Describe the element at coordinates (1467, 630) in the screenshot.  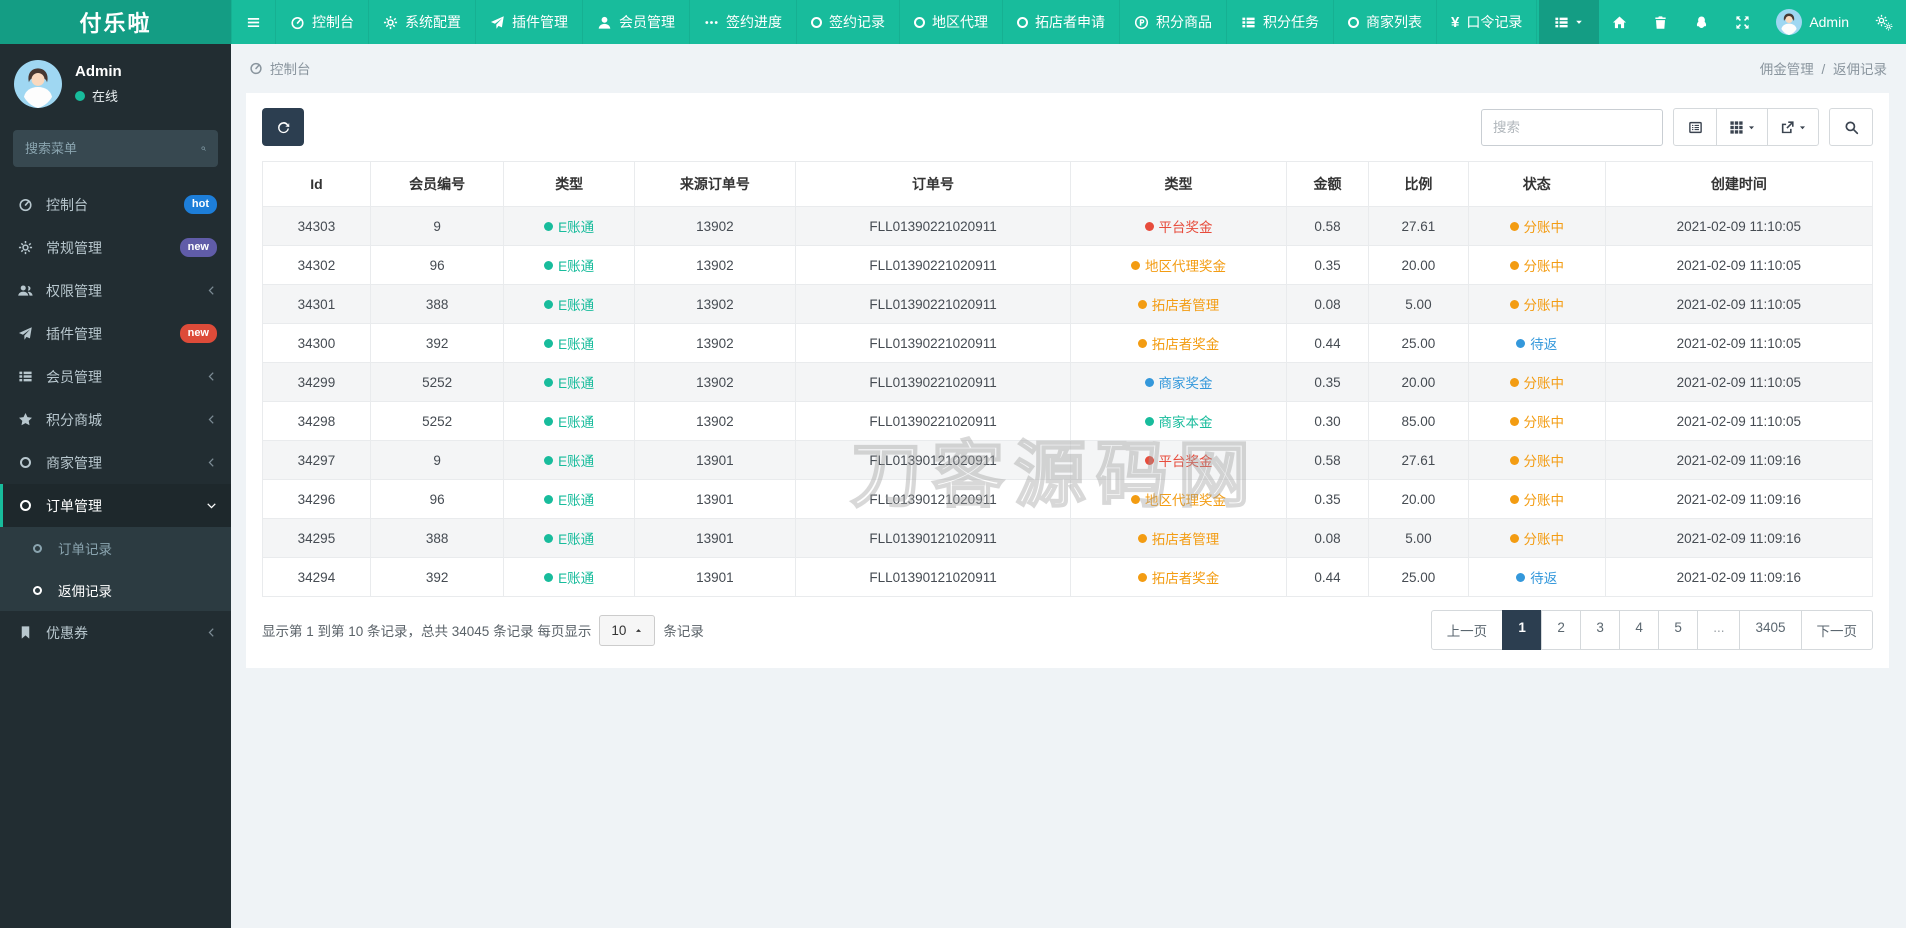
I see `prev-page-button: 上一页` at that location.